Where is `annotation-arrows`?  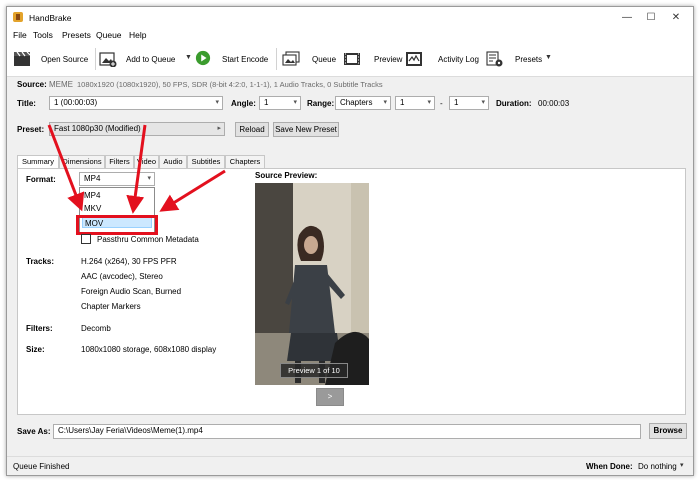 annotation-arrows is located at coordinates (136, 169).